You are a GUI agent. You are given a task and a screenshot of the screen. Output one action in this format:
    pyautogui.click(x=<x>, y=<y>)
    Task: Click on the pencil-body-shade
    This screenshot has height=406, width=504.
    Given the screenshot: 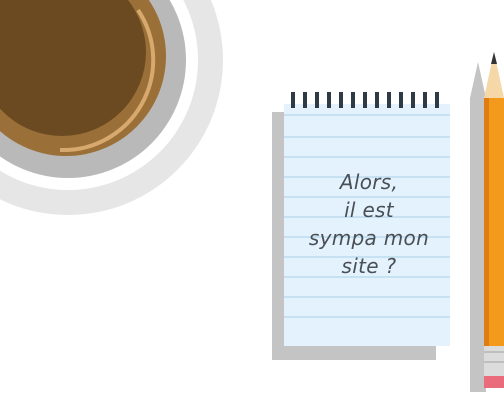 What is the action you would take?
    pyautogui.click(x=486, y=222)
    